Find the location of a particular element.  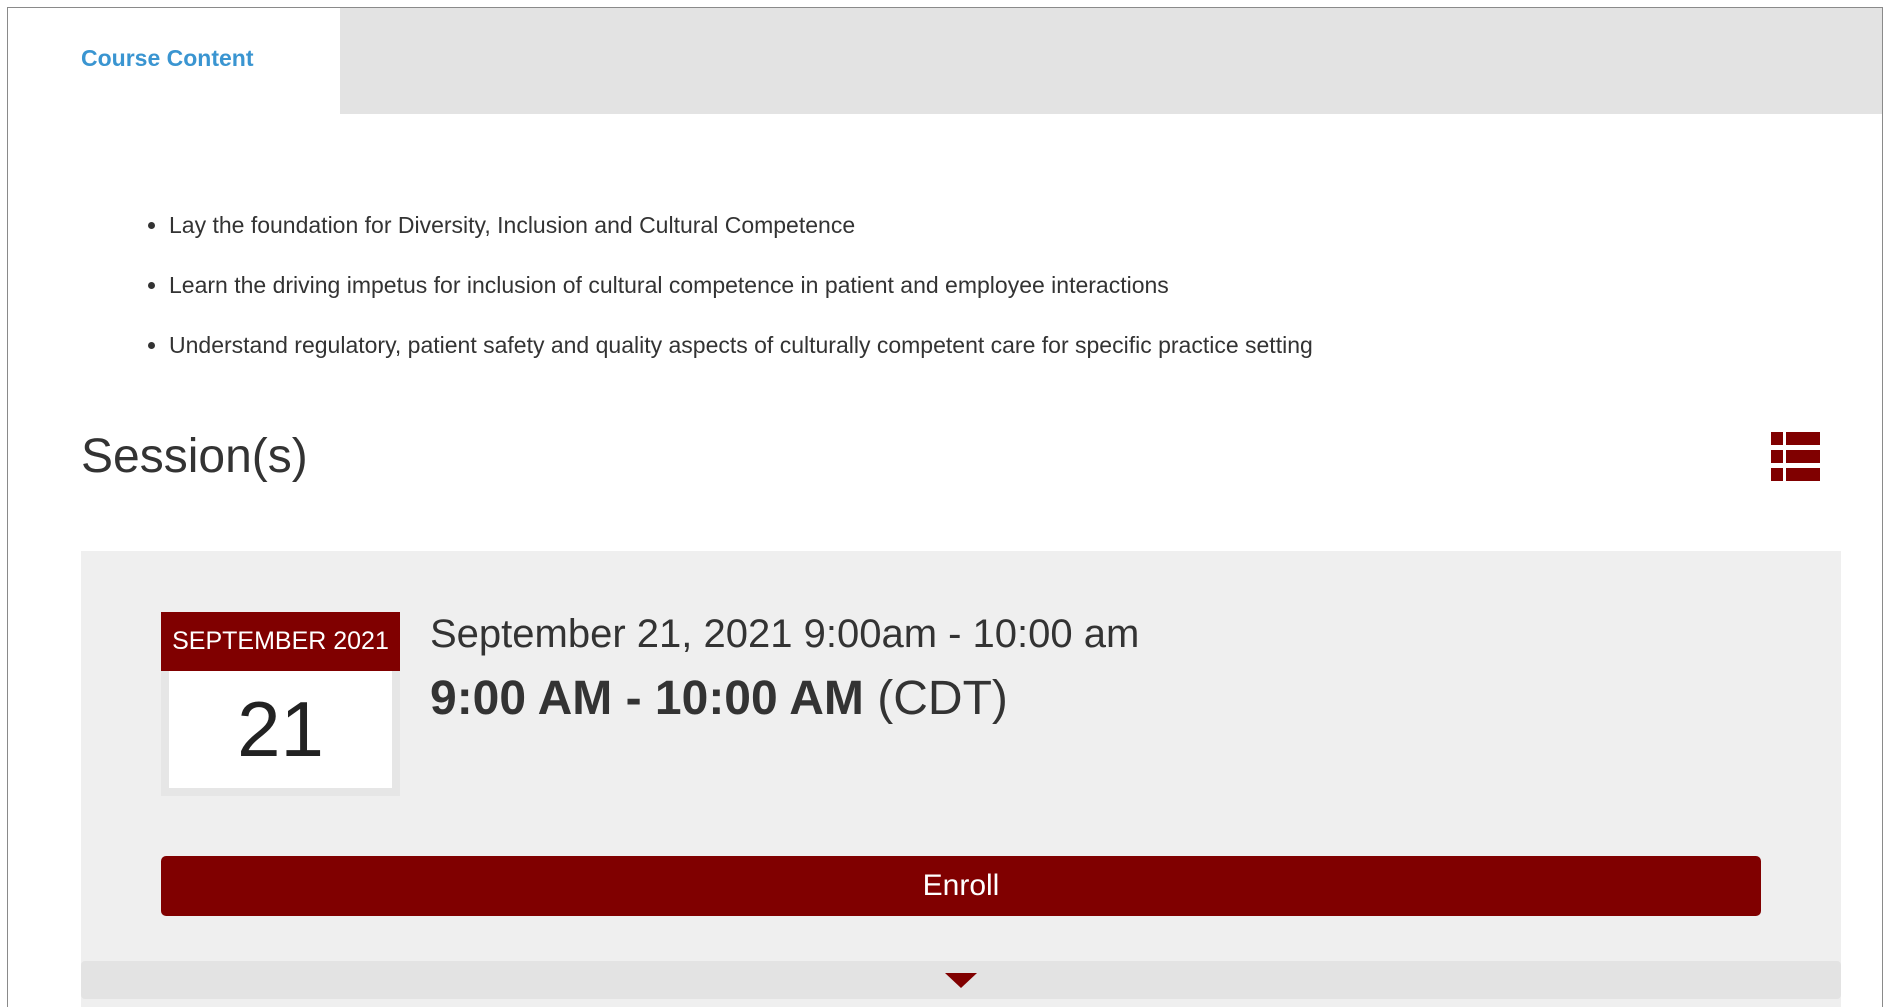

enroll-button: Enroll is located at coordinates (961, 886).